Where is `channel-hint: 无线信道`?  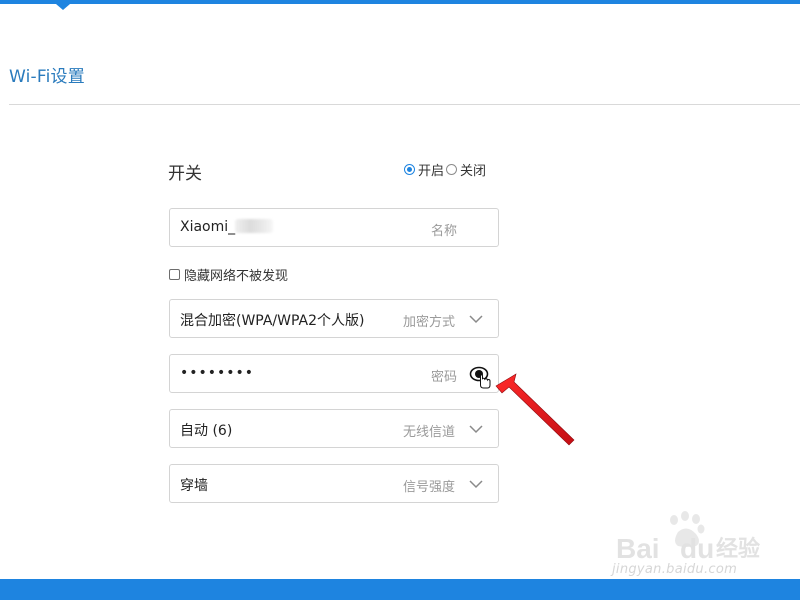
channel-hint: 无线信道 is located at coordinates (429, 432).